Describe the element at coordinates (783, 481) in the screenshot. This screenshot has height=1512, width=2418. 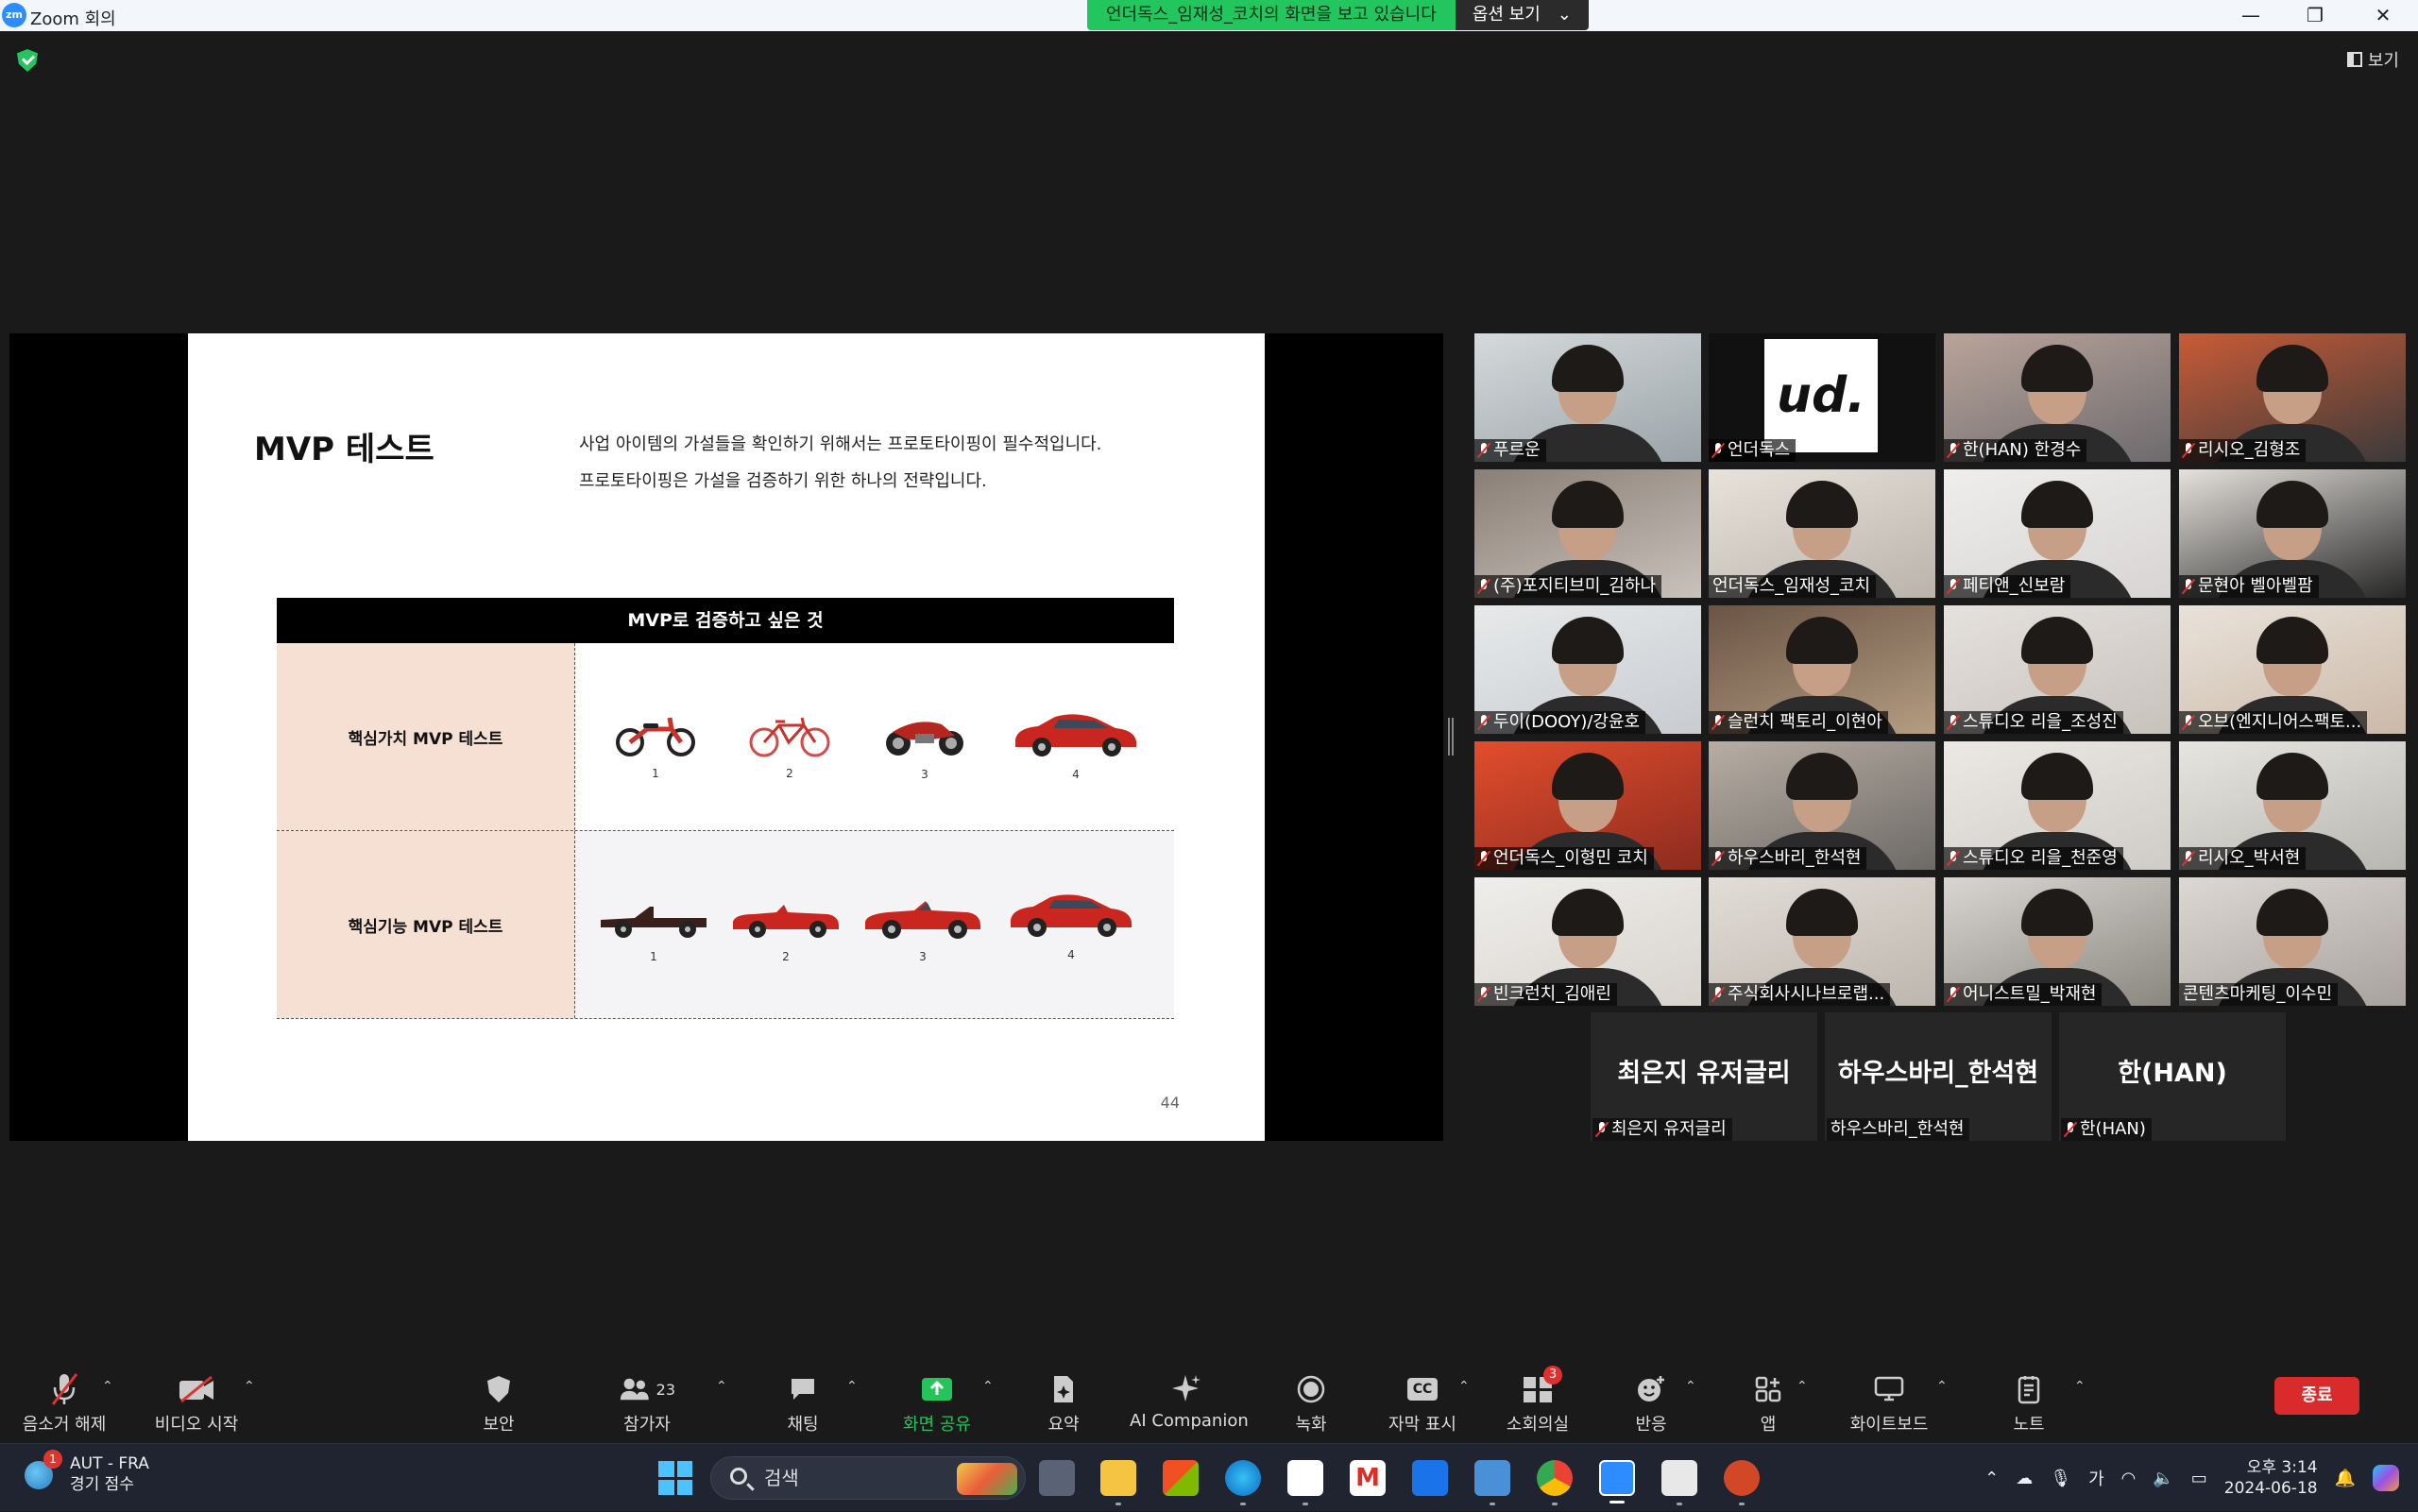
I see `slide-desc-line-2: 프로토타이핑은 가설을 검증하기 위한 하나의 전략입니다.` at that location.